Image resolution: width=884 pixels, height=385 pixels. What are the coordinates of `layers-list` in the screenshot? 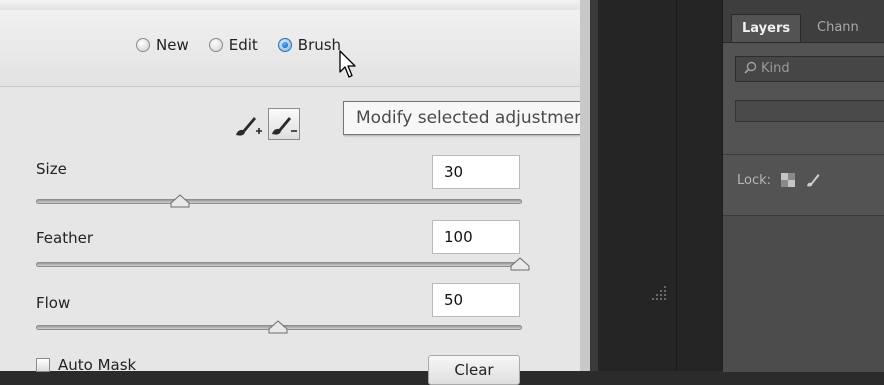 It's located at (803, 293).